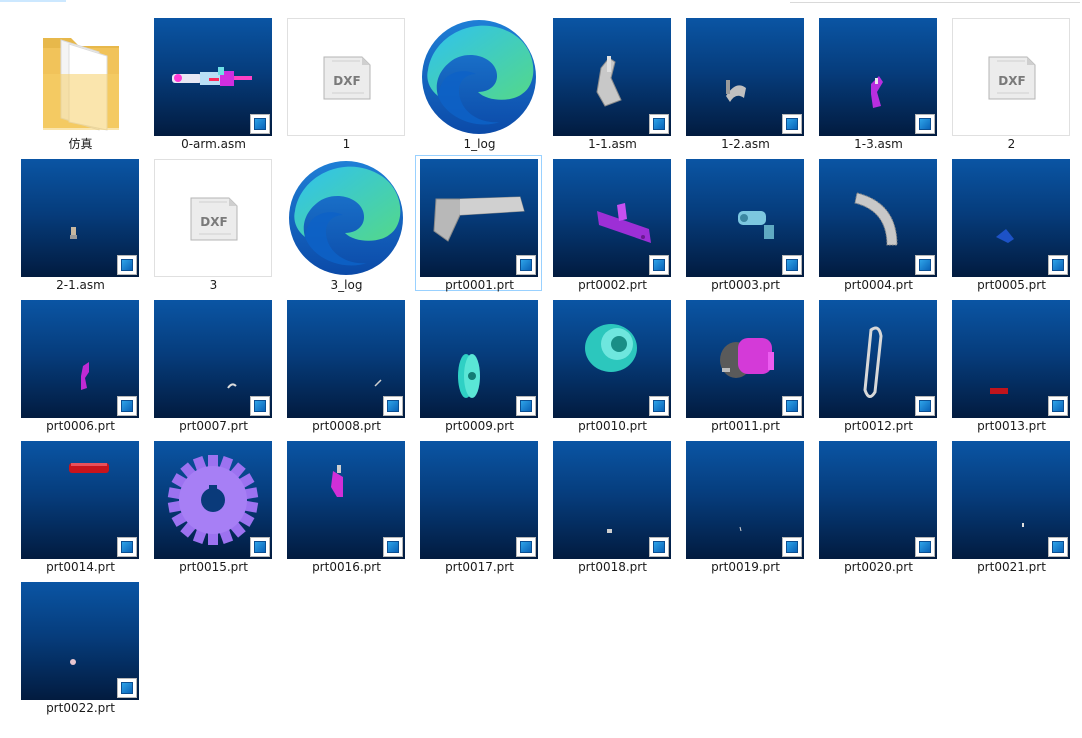  Describe the element at coordinates (1010, 505) in the screenshot. I see `file-item: prt0021.prt` at that location.